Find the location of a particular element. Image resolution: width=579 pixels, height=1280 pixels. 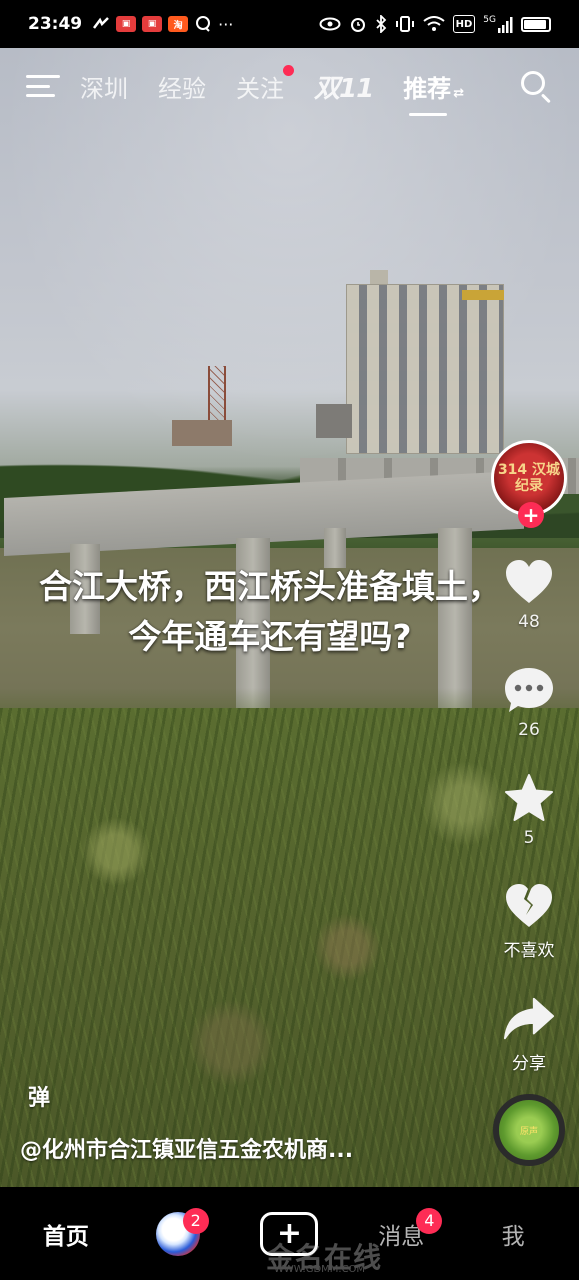

top-nav: 深圳 经验 关注 双11 推荐 ⇄ is located at coordinates (289, 86).